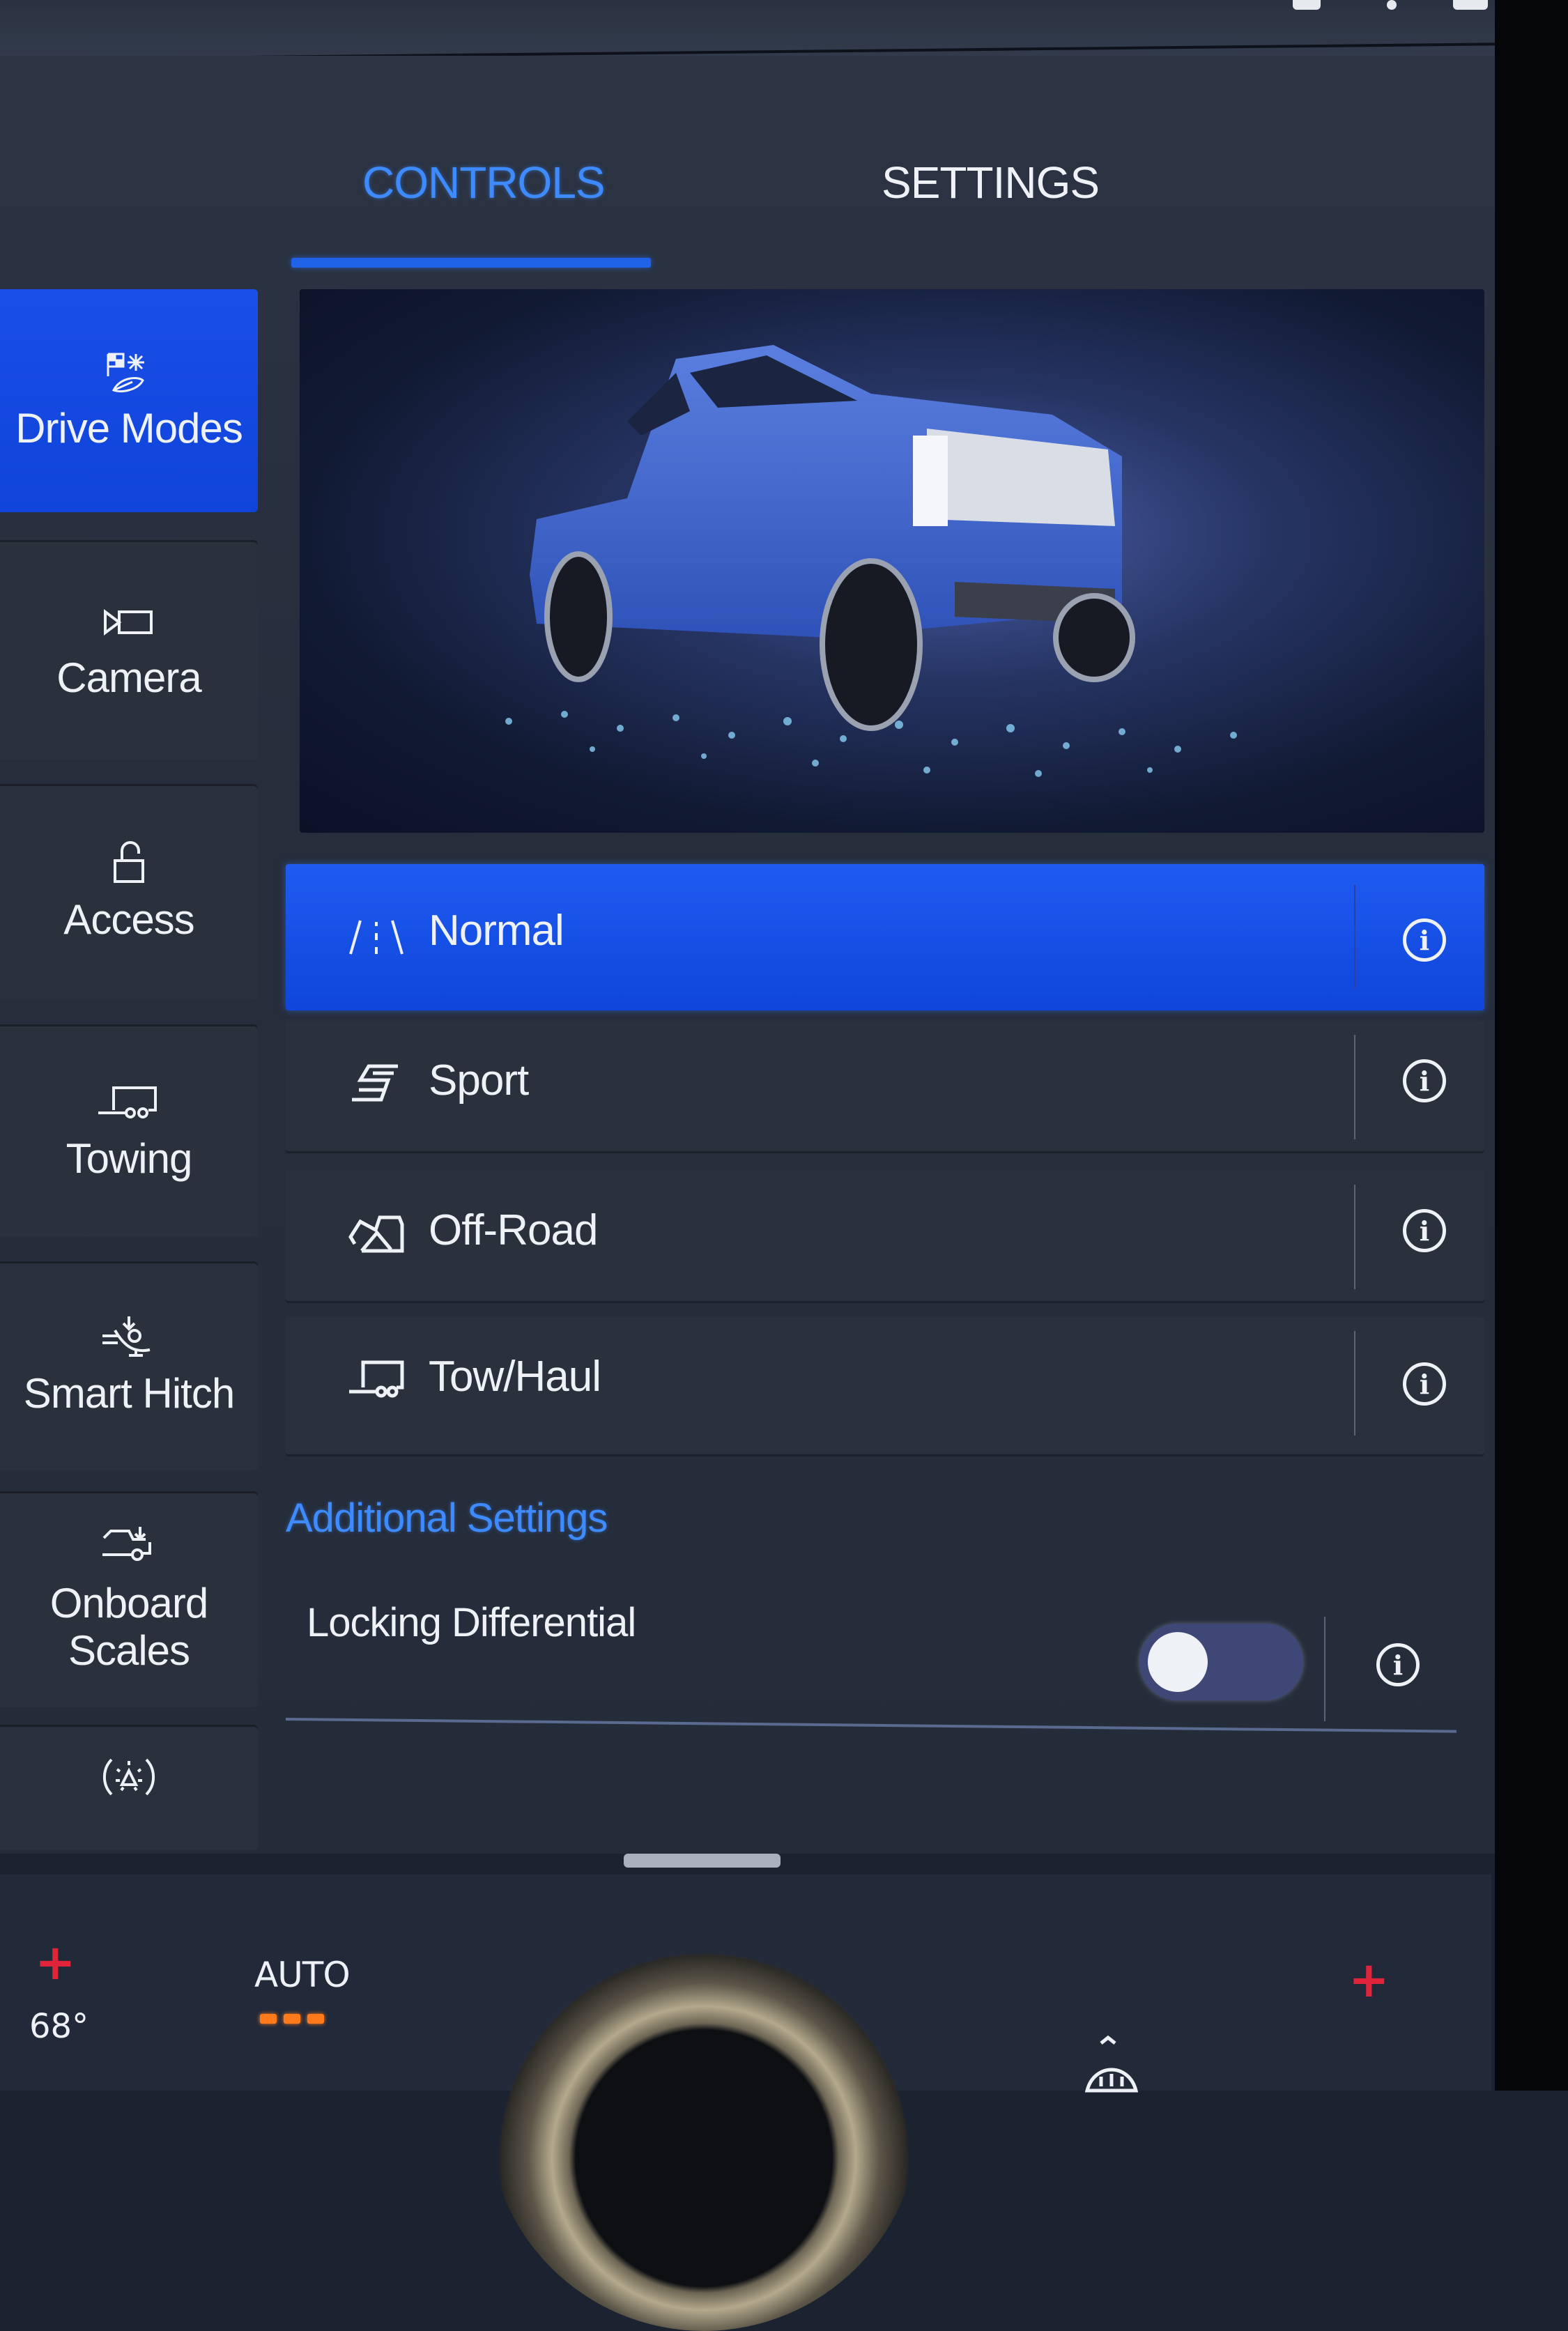  Describe the element at coordinates (447, 1518) in the screenshot. I see `additional-settings-heading: Additional Settings` at that location.